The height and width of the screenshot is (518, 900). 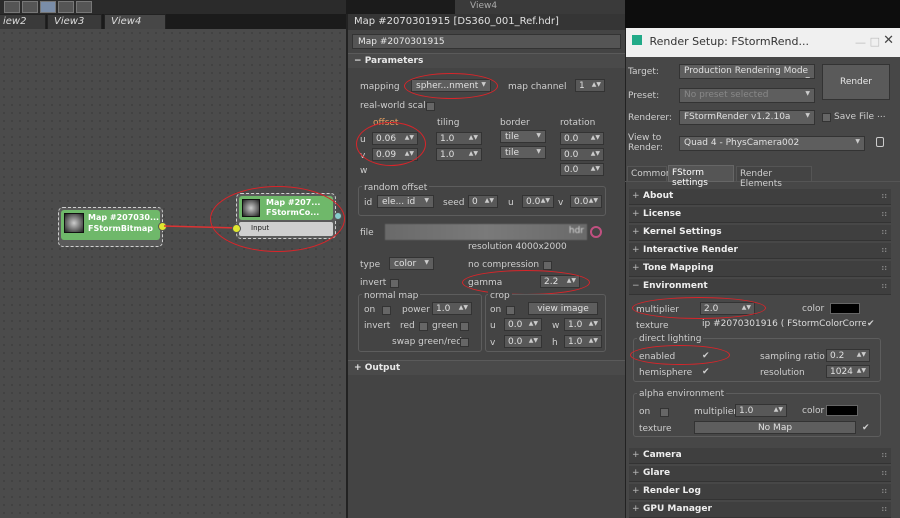 I want to click on background-strip, so click(x=762, y=14).